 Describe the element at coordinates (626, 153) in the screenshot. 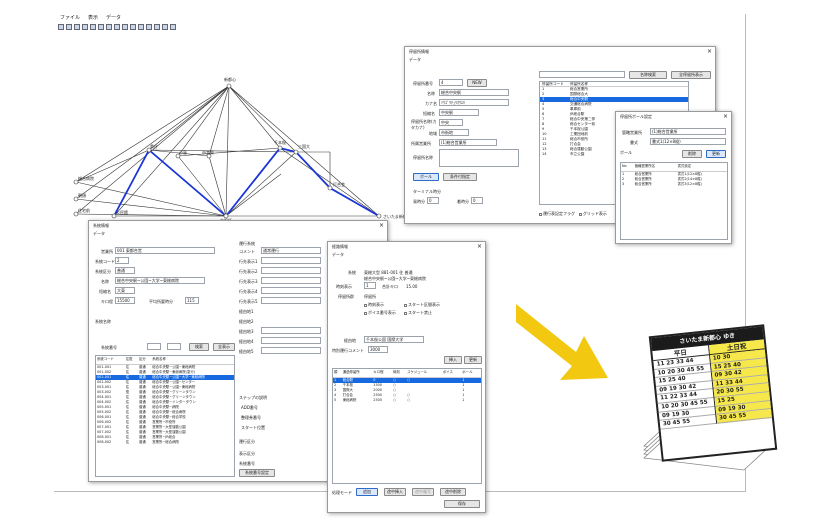

I see `pole-tab: ポール` at that location.